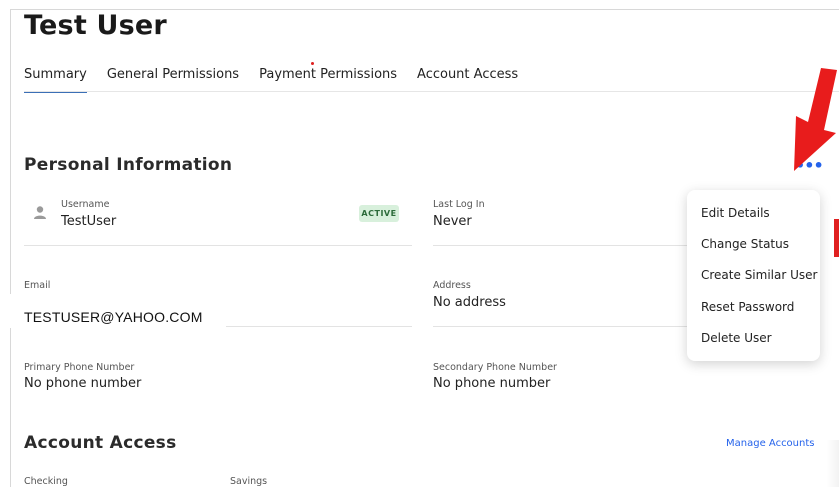 This screenshot has height=487, width=839. I want to click on menu-item-change-status: Change Status, so click(745, 244).